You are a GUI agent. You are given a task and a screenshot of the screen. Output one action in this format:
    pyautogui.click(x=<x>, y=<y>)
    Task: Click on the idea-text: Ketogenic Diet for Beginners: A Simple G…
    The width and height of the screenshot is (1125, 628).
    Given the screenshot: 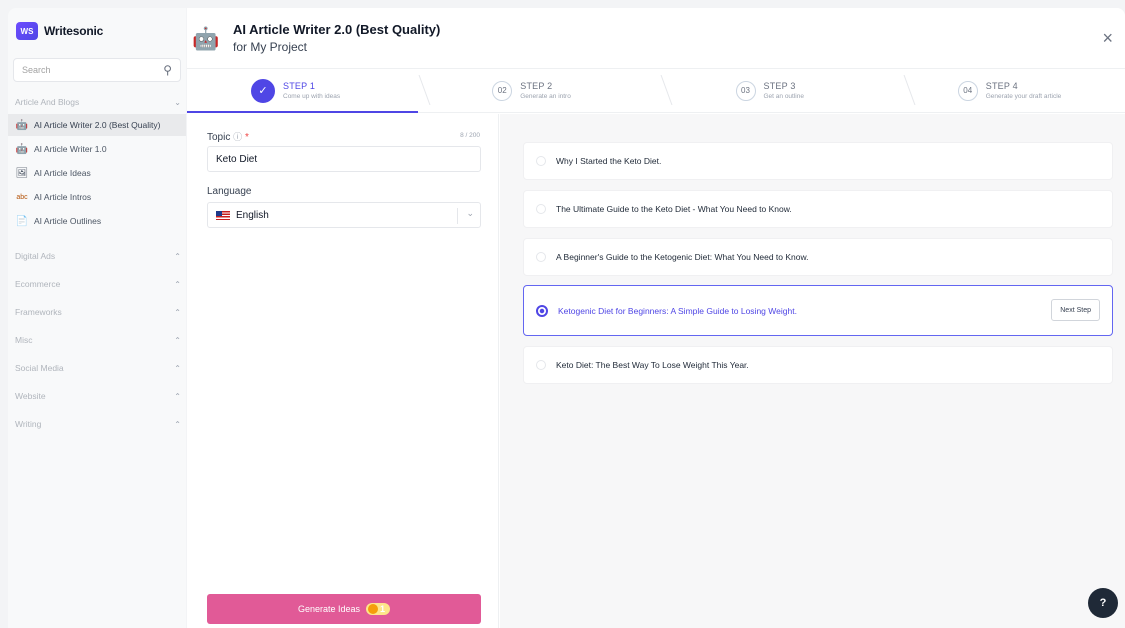 What is the action you would take?
    pyautogui.click(x=677, y=310)
    